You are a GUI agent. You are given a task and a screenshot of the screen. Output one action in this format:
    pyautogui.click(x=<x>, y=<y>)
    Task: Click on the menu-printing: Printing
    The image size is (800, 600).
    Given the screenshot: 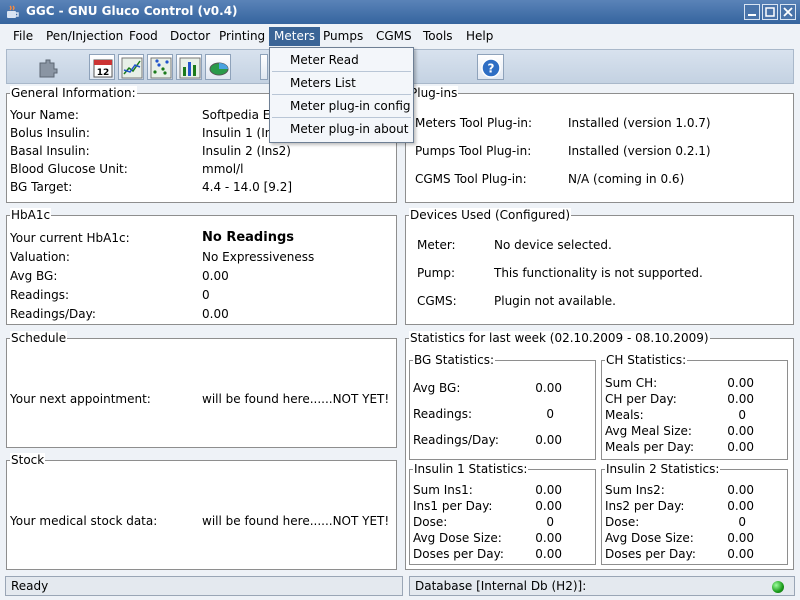 What is the action you would take?
    pyautogui.click(x=242, y=36)
    